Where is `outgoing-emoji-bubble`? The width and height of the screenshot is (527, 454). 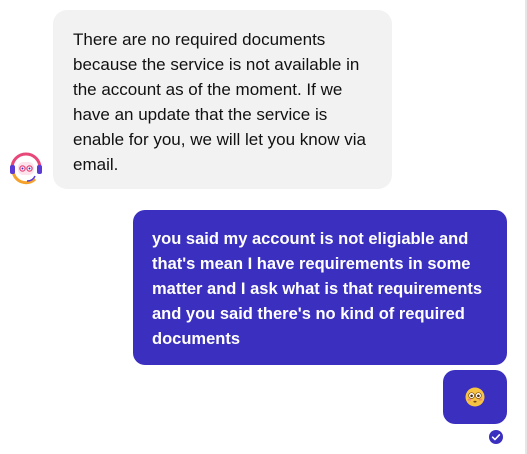
outgoing-emoji-bubble is located at coordinates (475, 397).